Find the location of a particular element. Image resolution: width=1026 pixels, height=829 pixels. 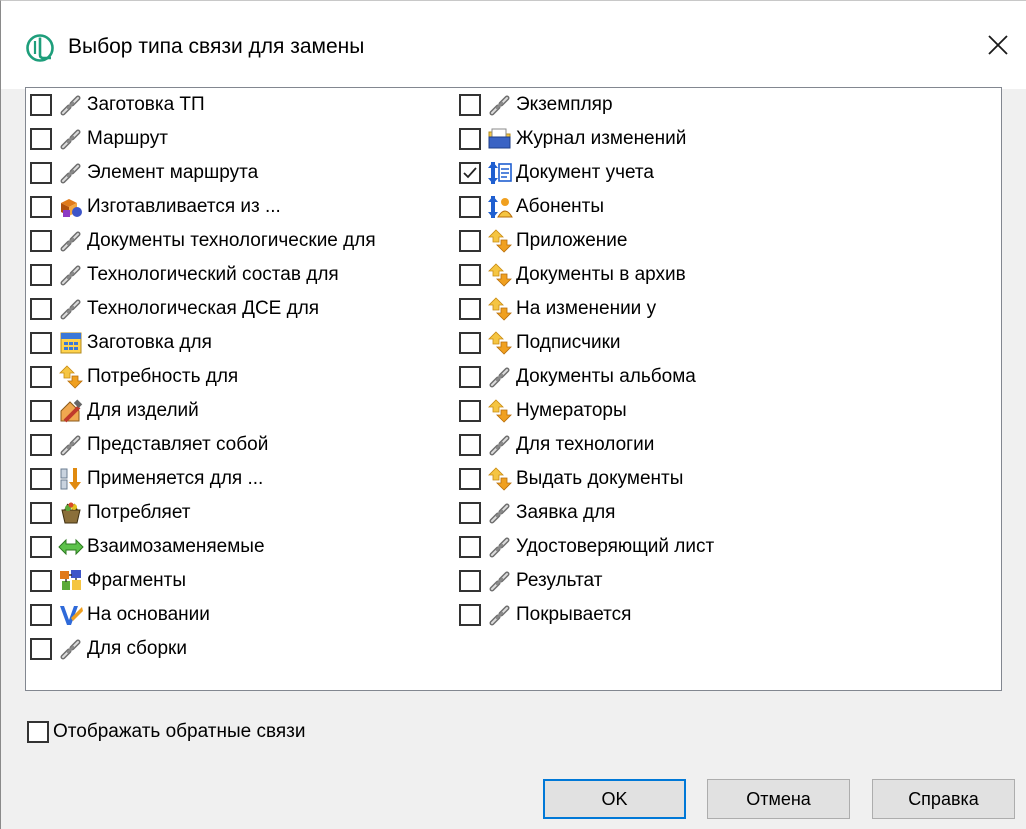

list-item: Для изделий is located at coordinates (203, 411).